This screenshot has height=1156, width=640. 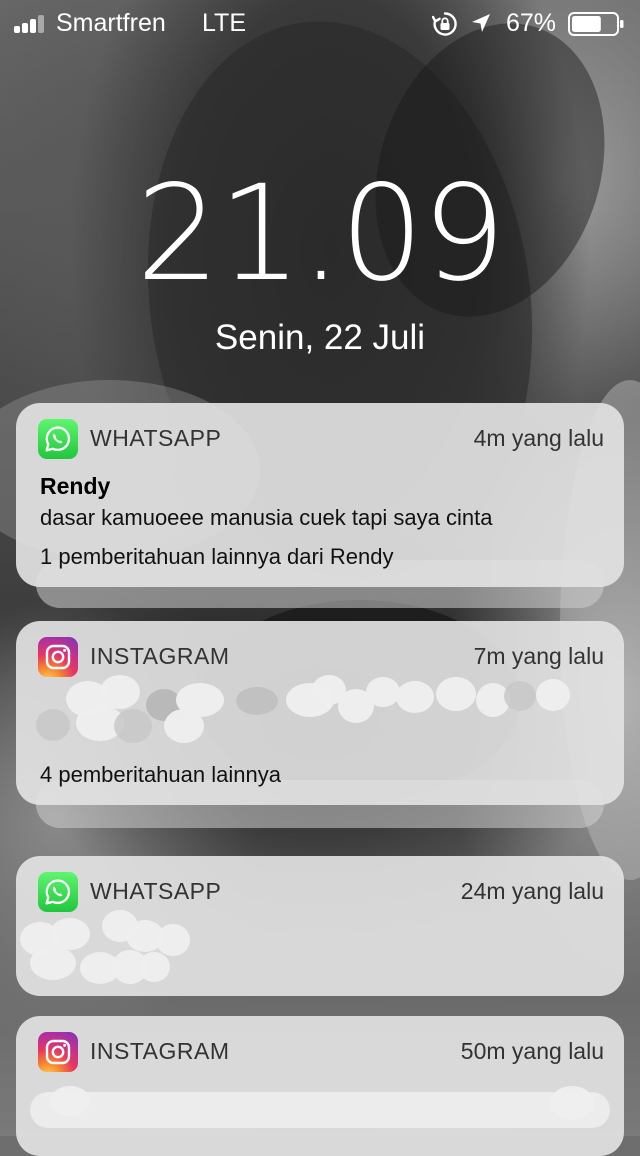 What do you see at coordinates (320, 24) in the screenshot?
I see `status-bar: Smartfren LTE 67%` at bounding box center [320, 24].